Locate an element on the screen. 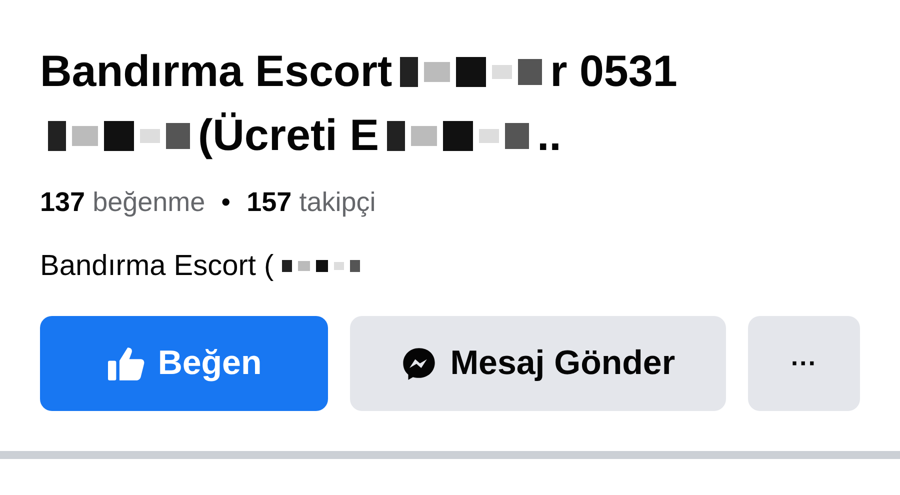 The width and height of the screenshot is (900, 495). page-title-text: (Ücreti E is located at coordinates (288, 136).